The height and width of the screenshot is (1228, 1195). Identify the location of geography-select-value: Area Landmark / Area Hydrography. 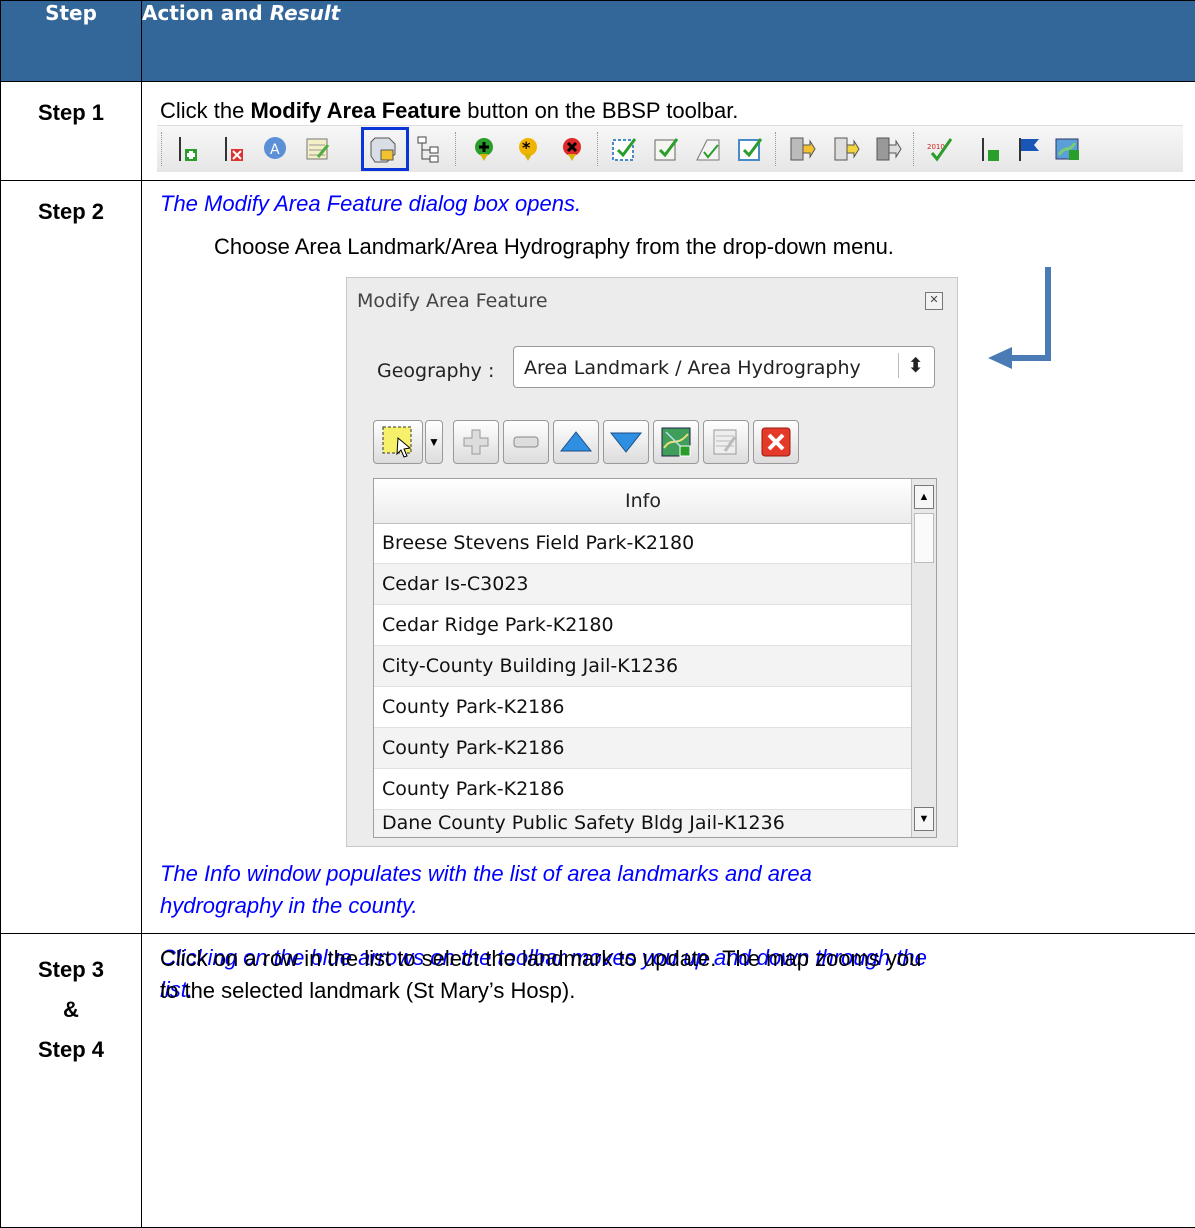
(692, 368).